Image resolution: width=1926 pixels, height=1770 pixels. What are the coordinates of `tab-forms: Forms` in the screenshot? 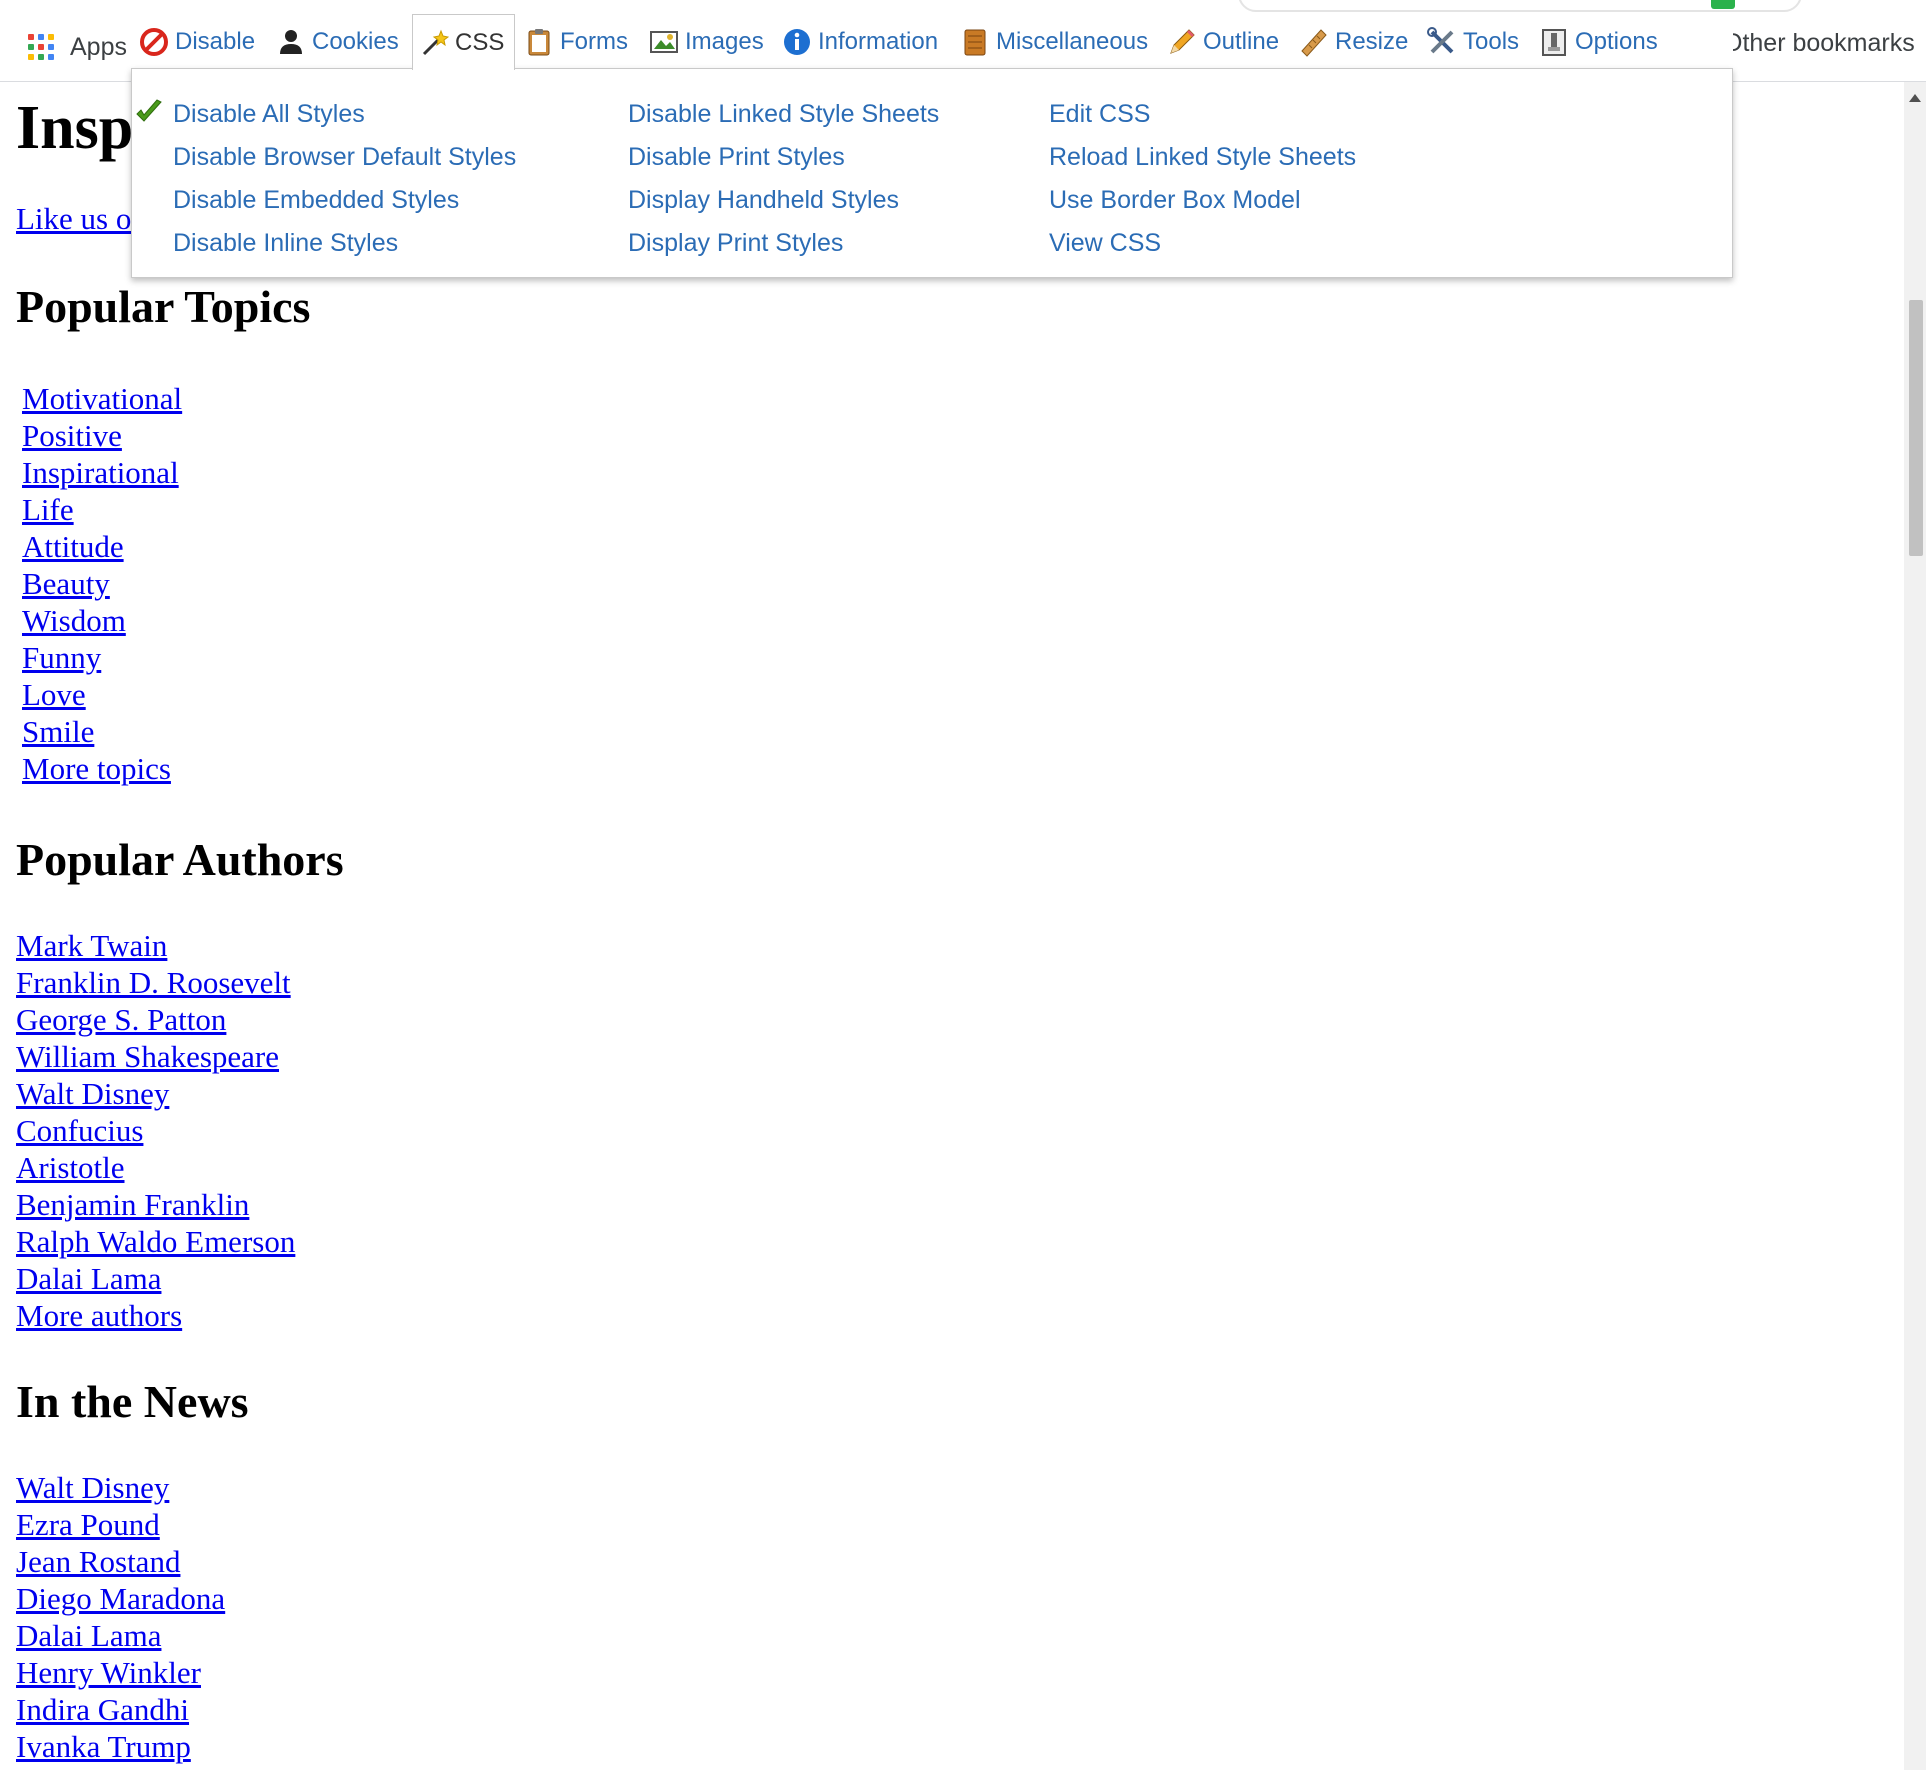 It's located at (576, 41).